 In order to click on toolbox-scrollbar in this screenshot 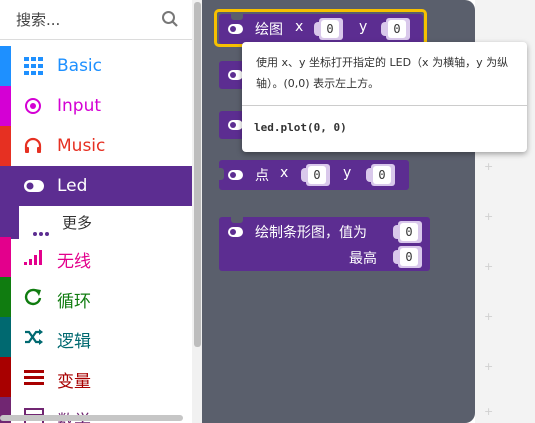, I will do `click(197, 174)`.